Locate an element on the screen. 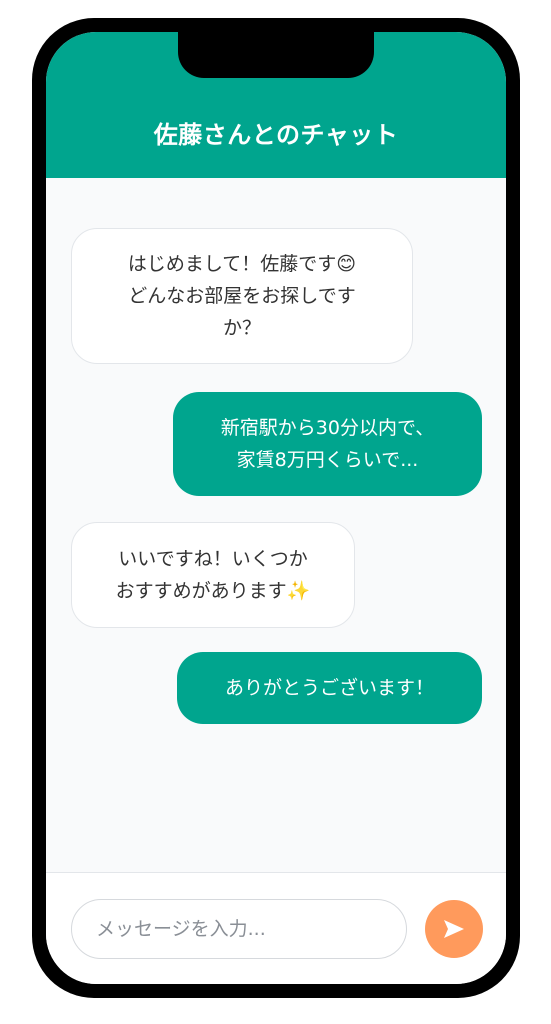 The width and height of the screenshot is (551, 1024). message-received: はじめまして！佐藤です😊 どんなお部屋をお探しです か？ is located at coordinates (242, 296).